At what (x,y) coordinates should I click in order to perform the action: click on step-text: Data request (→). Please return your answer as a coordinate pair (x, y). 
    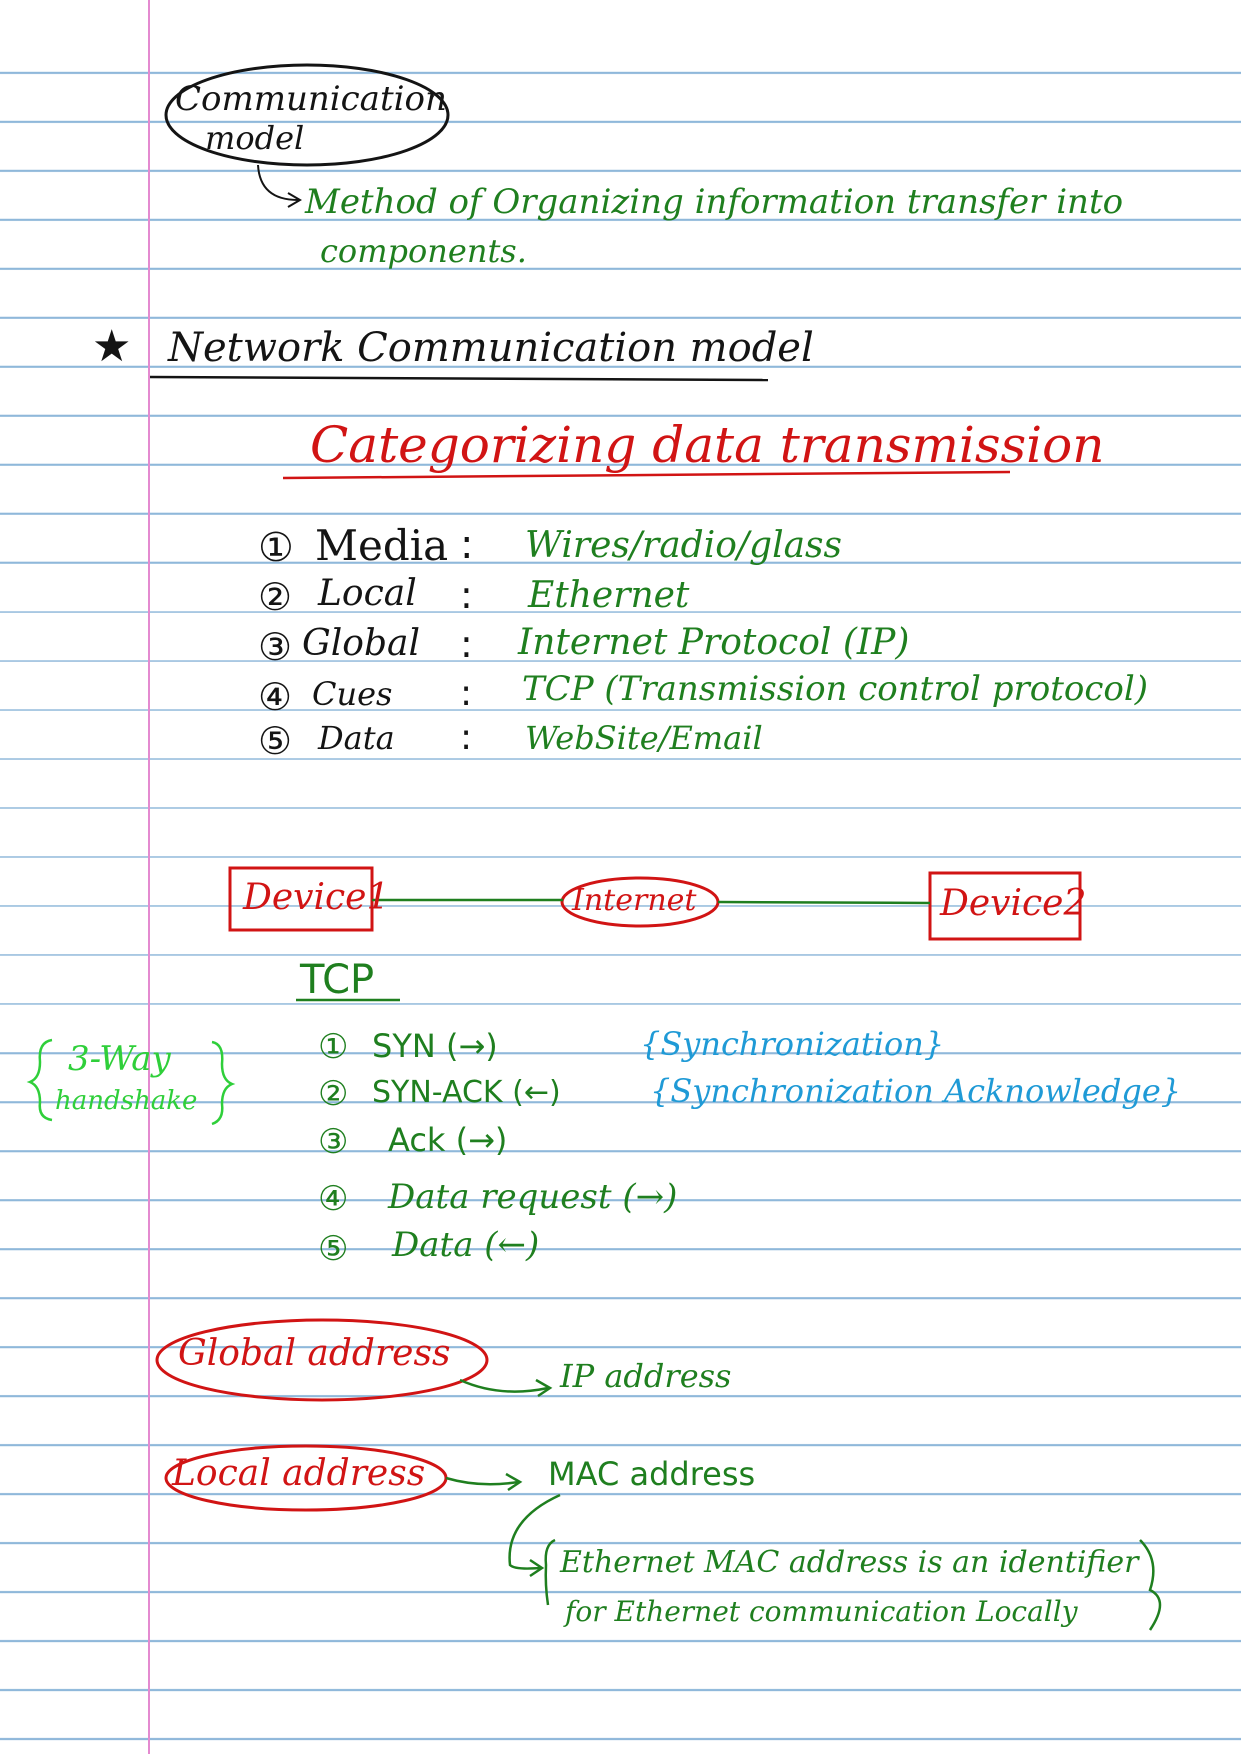
    Looking at the image, I should click on (533, 1197).